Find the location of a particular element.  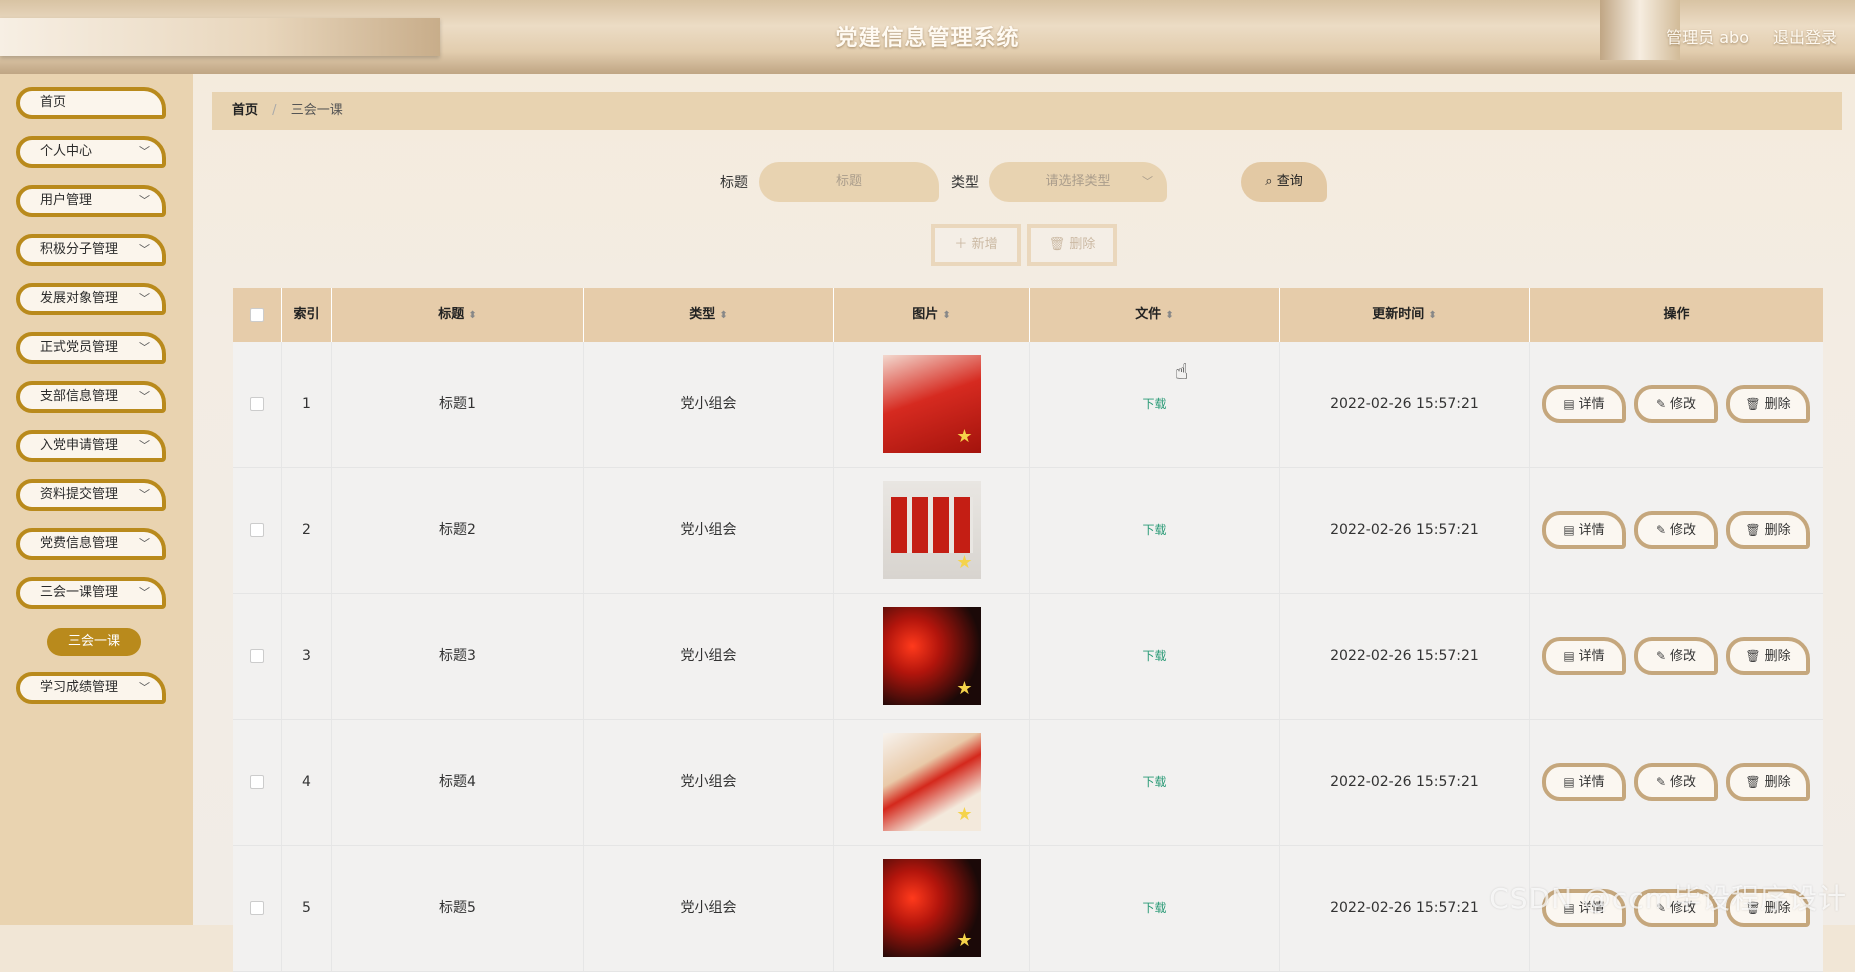

edit-button-label: 修改 is located at coordinates (1683, 656).